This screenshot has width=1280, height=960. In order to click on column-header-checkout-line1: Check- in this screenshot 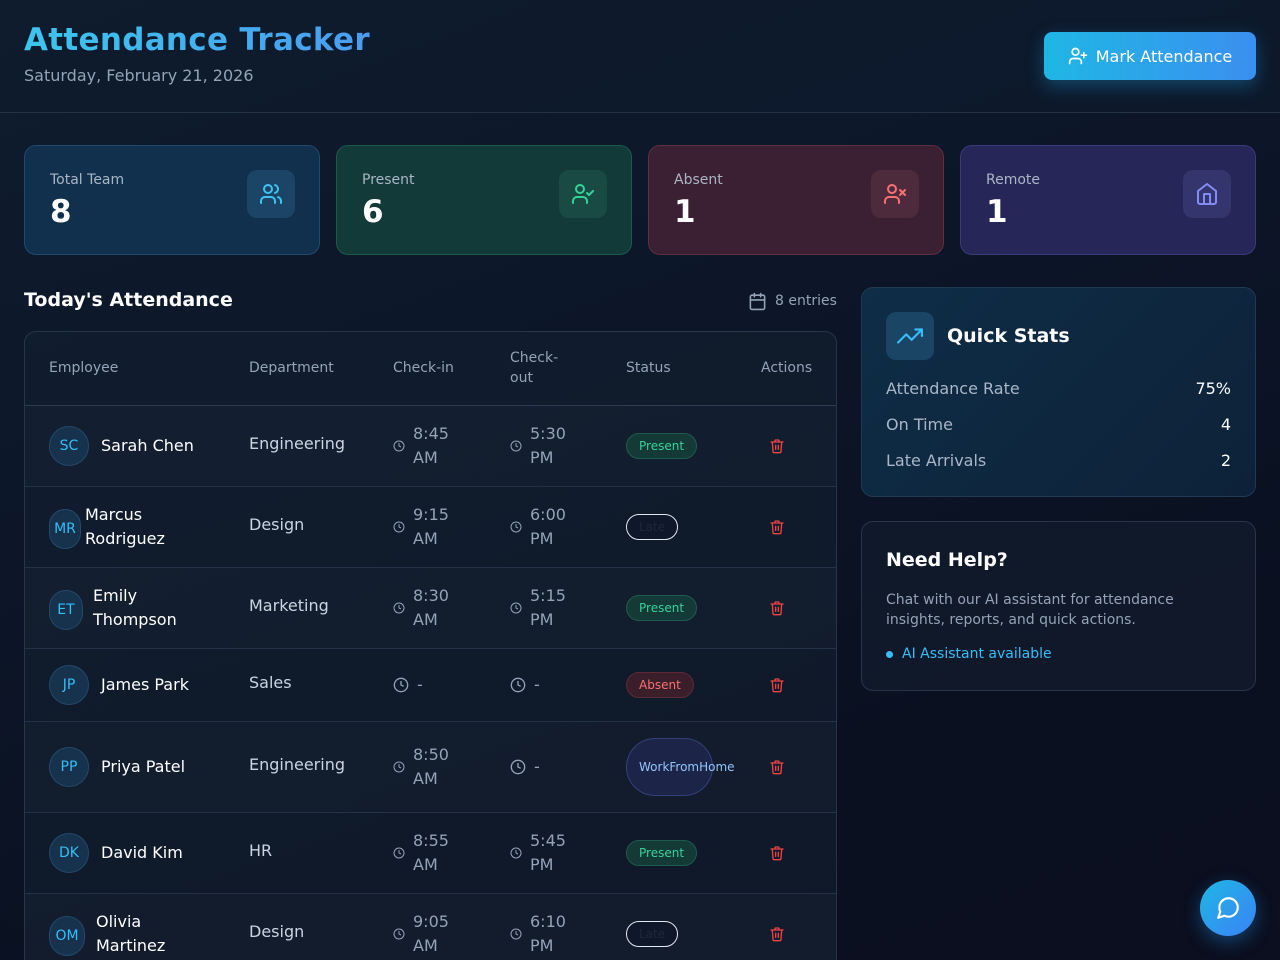, I will do `click(534, 358)`.